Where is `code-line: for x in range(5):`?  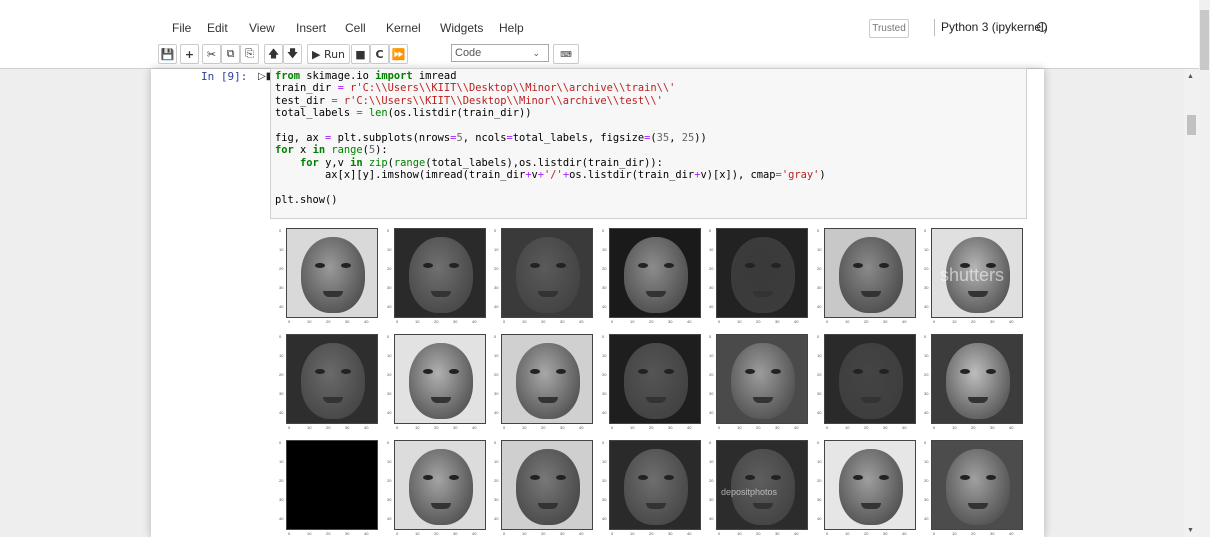
code-line: for x in range(5): is located at coordinates (331, 150).